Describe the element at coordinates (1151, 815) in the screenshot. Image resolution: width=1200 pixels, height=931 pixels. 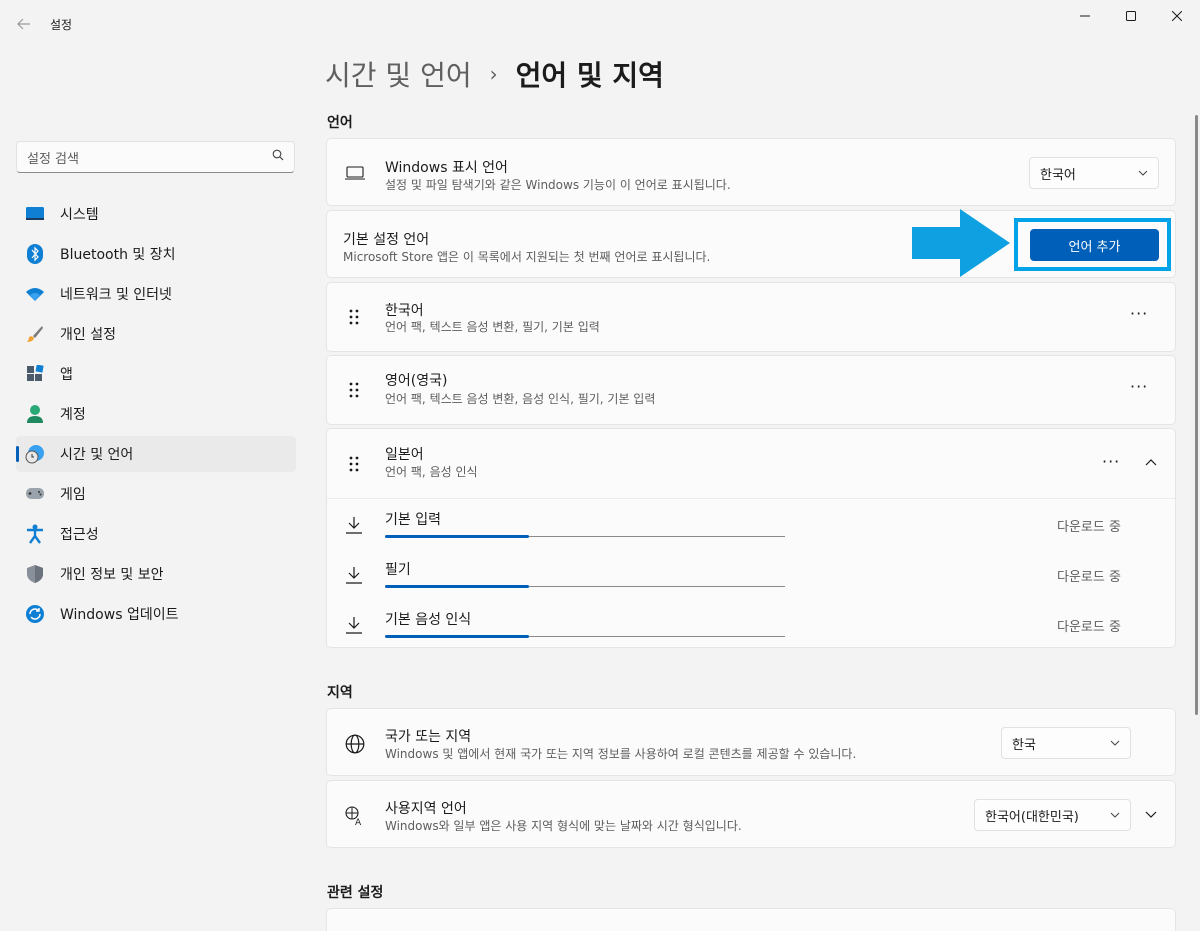
I see `expand-chevron-icon` at that location.